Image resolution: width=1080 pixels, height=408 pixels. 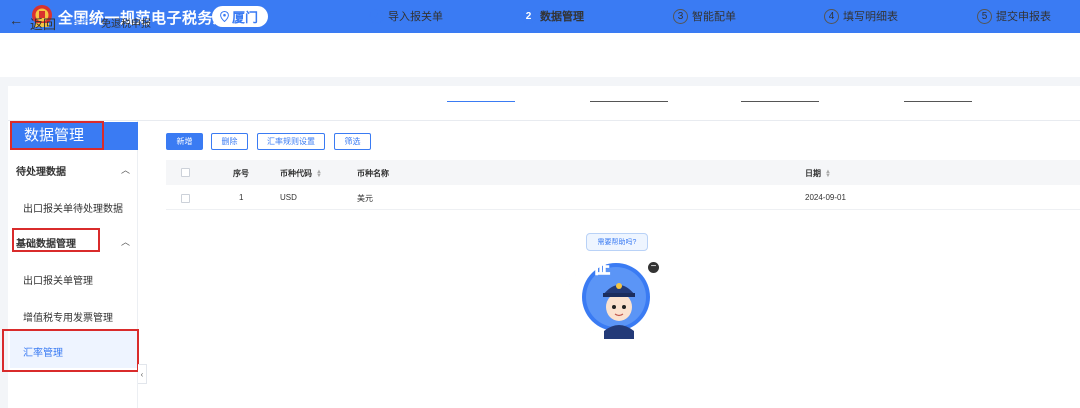 What do you see at coordinates (813, 173) in the screenshot?
I see `column-header-date-label: 日期` at bounding box center [813, 173].